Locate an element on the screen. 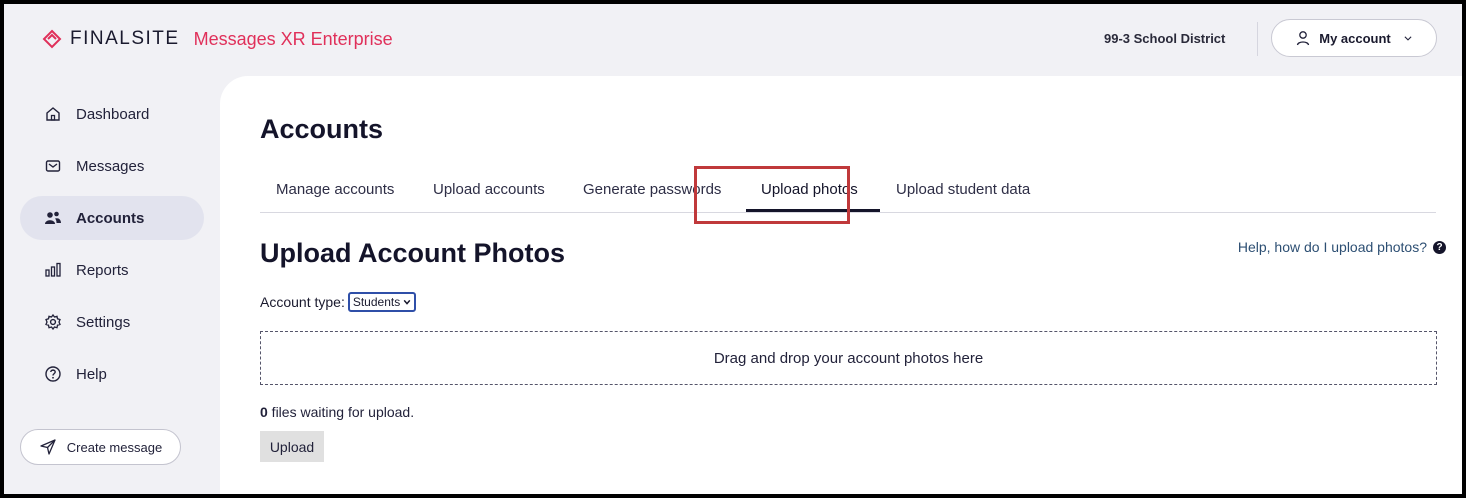  sidebar-item-help: Help is located at coordinates (112, 374).